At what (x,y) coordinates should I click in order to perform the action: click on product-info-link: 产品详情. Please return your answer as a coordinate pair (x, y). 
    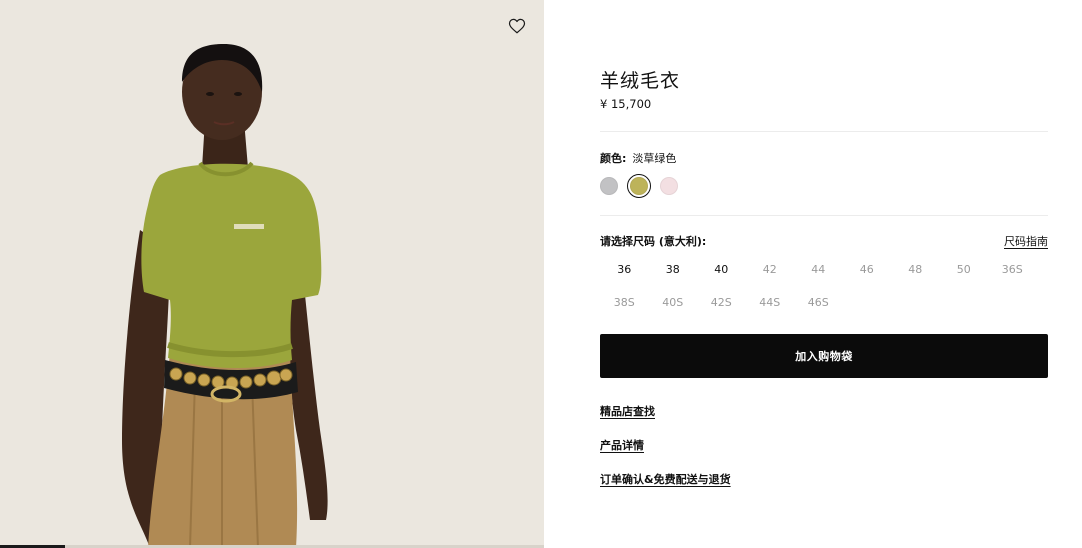
    Looking at the image, I should click on (622, 445).